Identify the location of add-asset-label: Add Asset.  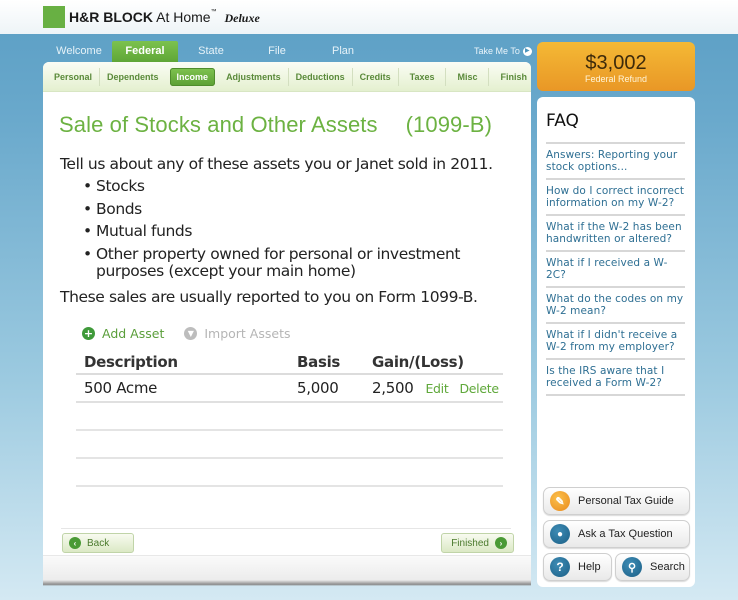
(133, 333).